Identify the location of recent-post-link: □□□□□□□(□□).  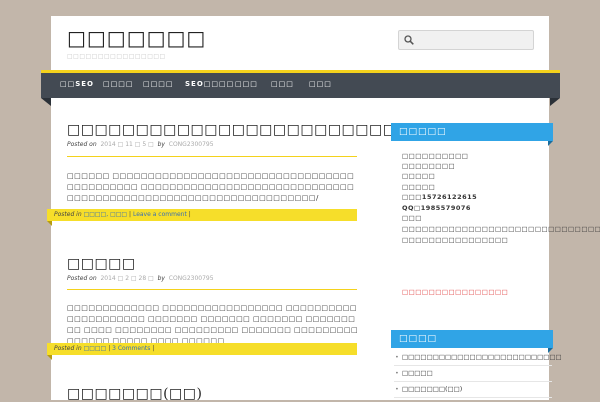
(473, 390).